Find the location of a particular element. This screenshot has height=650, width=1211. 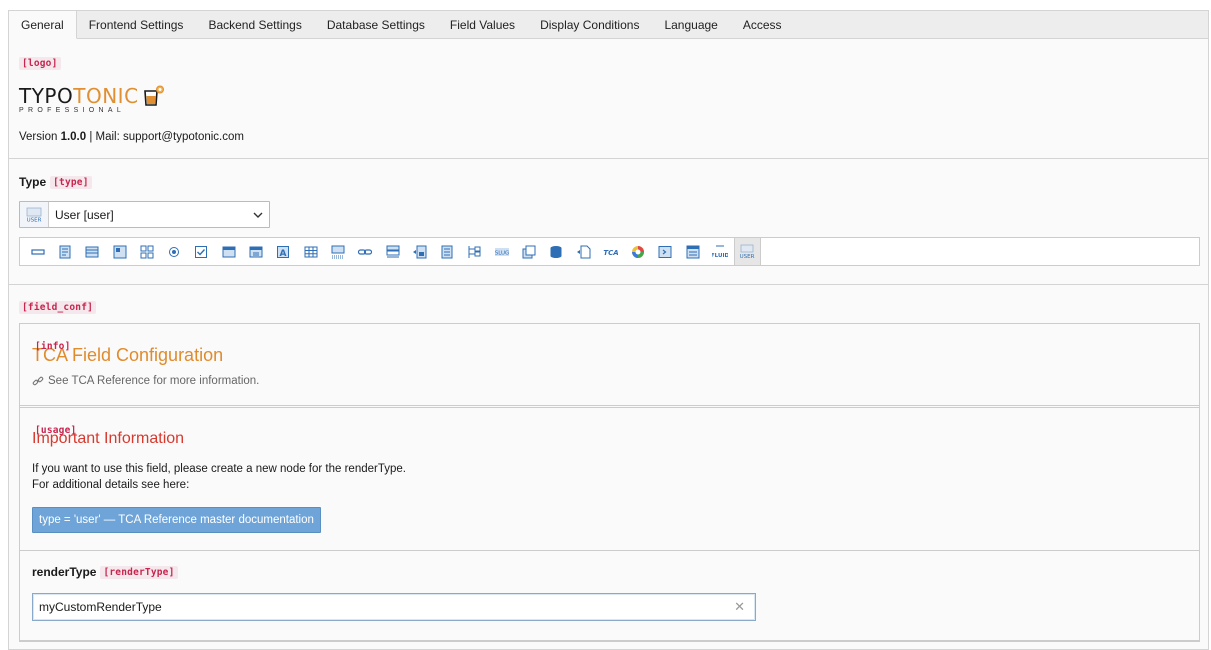

rte-icon is located at coordinates (119, 251).